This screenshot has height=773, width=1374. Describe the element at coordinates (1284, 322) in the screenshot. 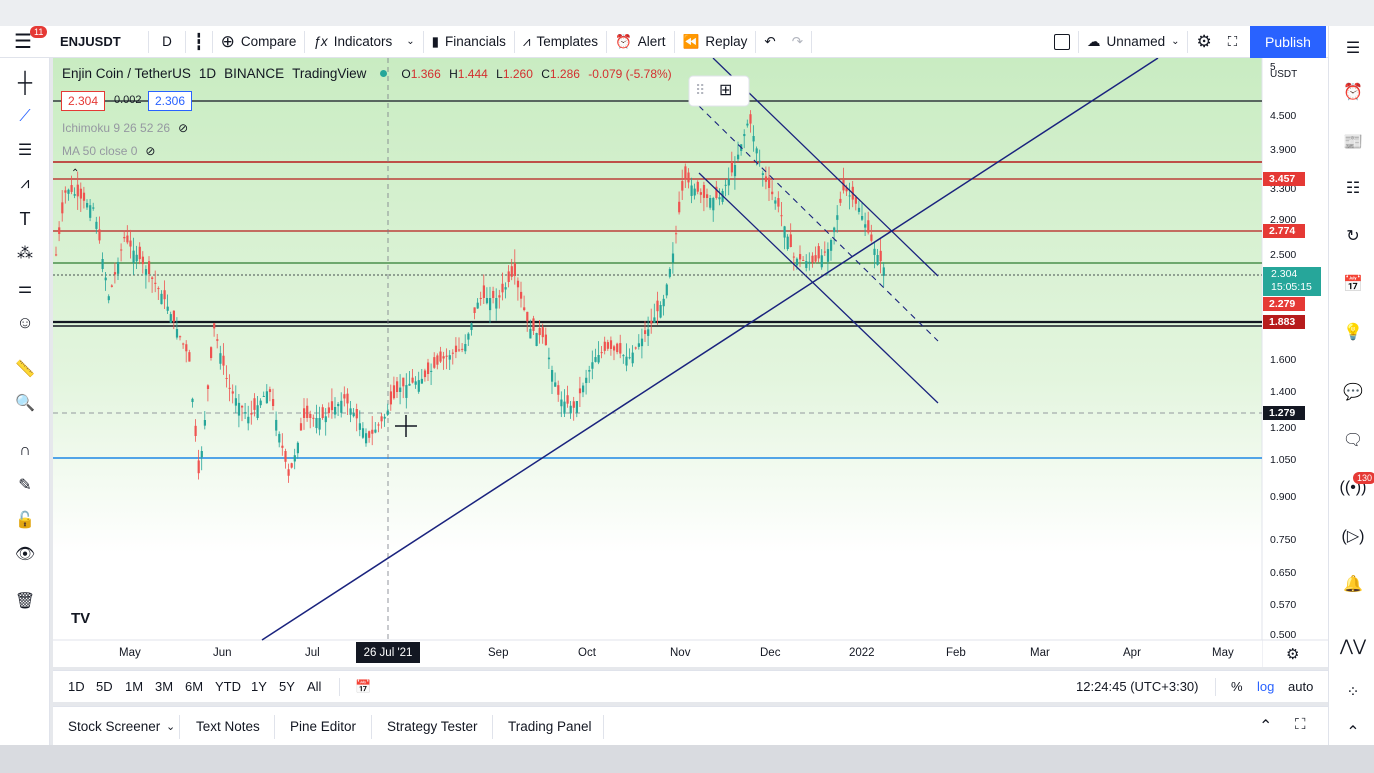

I see `price-tag-level: 1.883` at that location.